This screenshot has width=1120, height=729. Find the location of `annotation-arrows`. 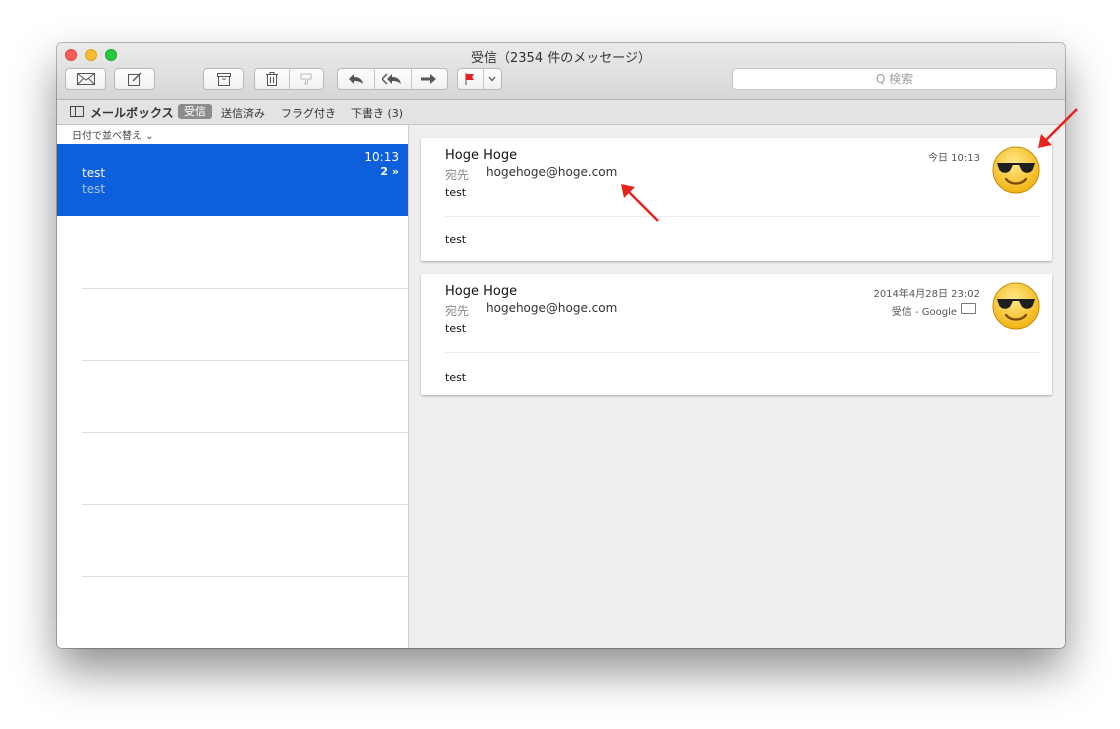

annotation-arrows is located at coordinates (849, 165).